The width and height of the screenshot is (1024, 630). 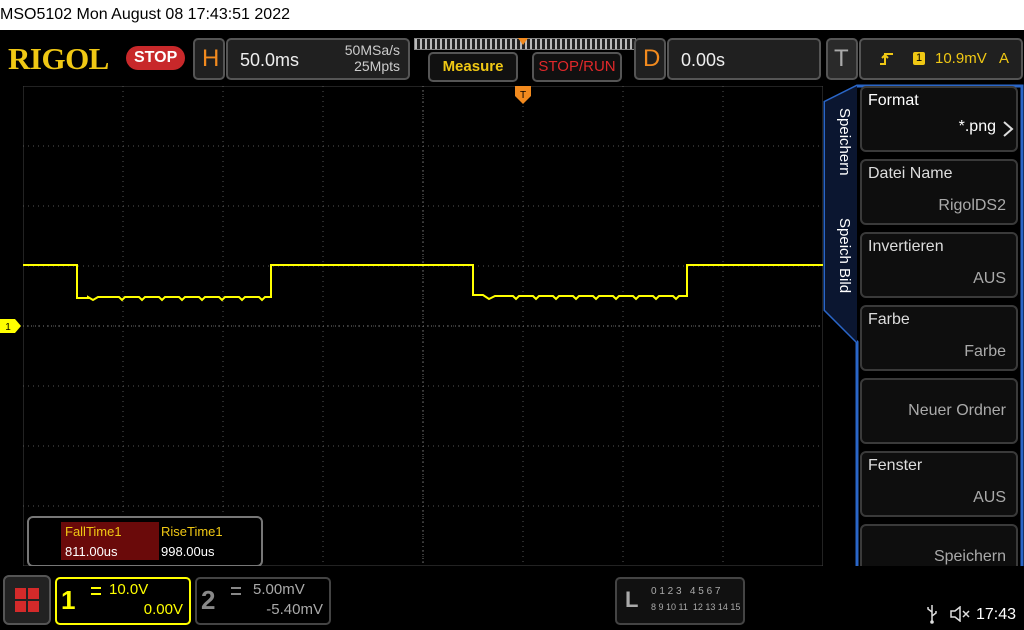 What do you see at coordinates (906, 246) in the screenshot?
I see `menu-item-invertieren-title: Invertieren` at bounding box center [906, 246].